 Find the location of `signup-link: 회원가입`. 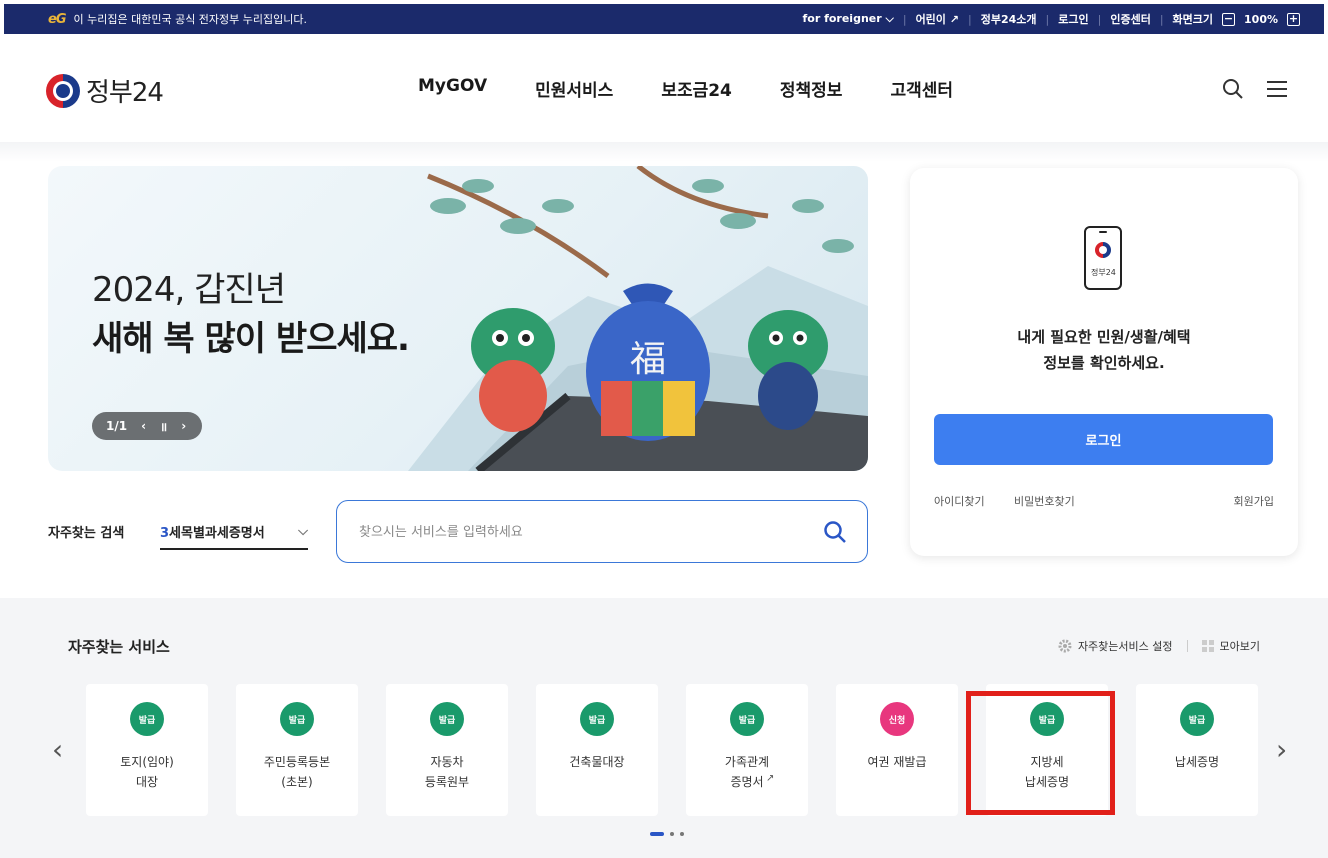

signup-link: 회원가입 is located at coordinates (1254, 501).